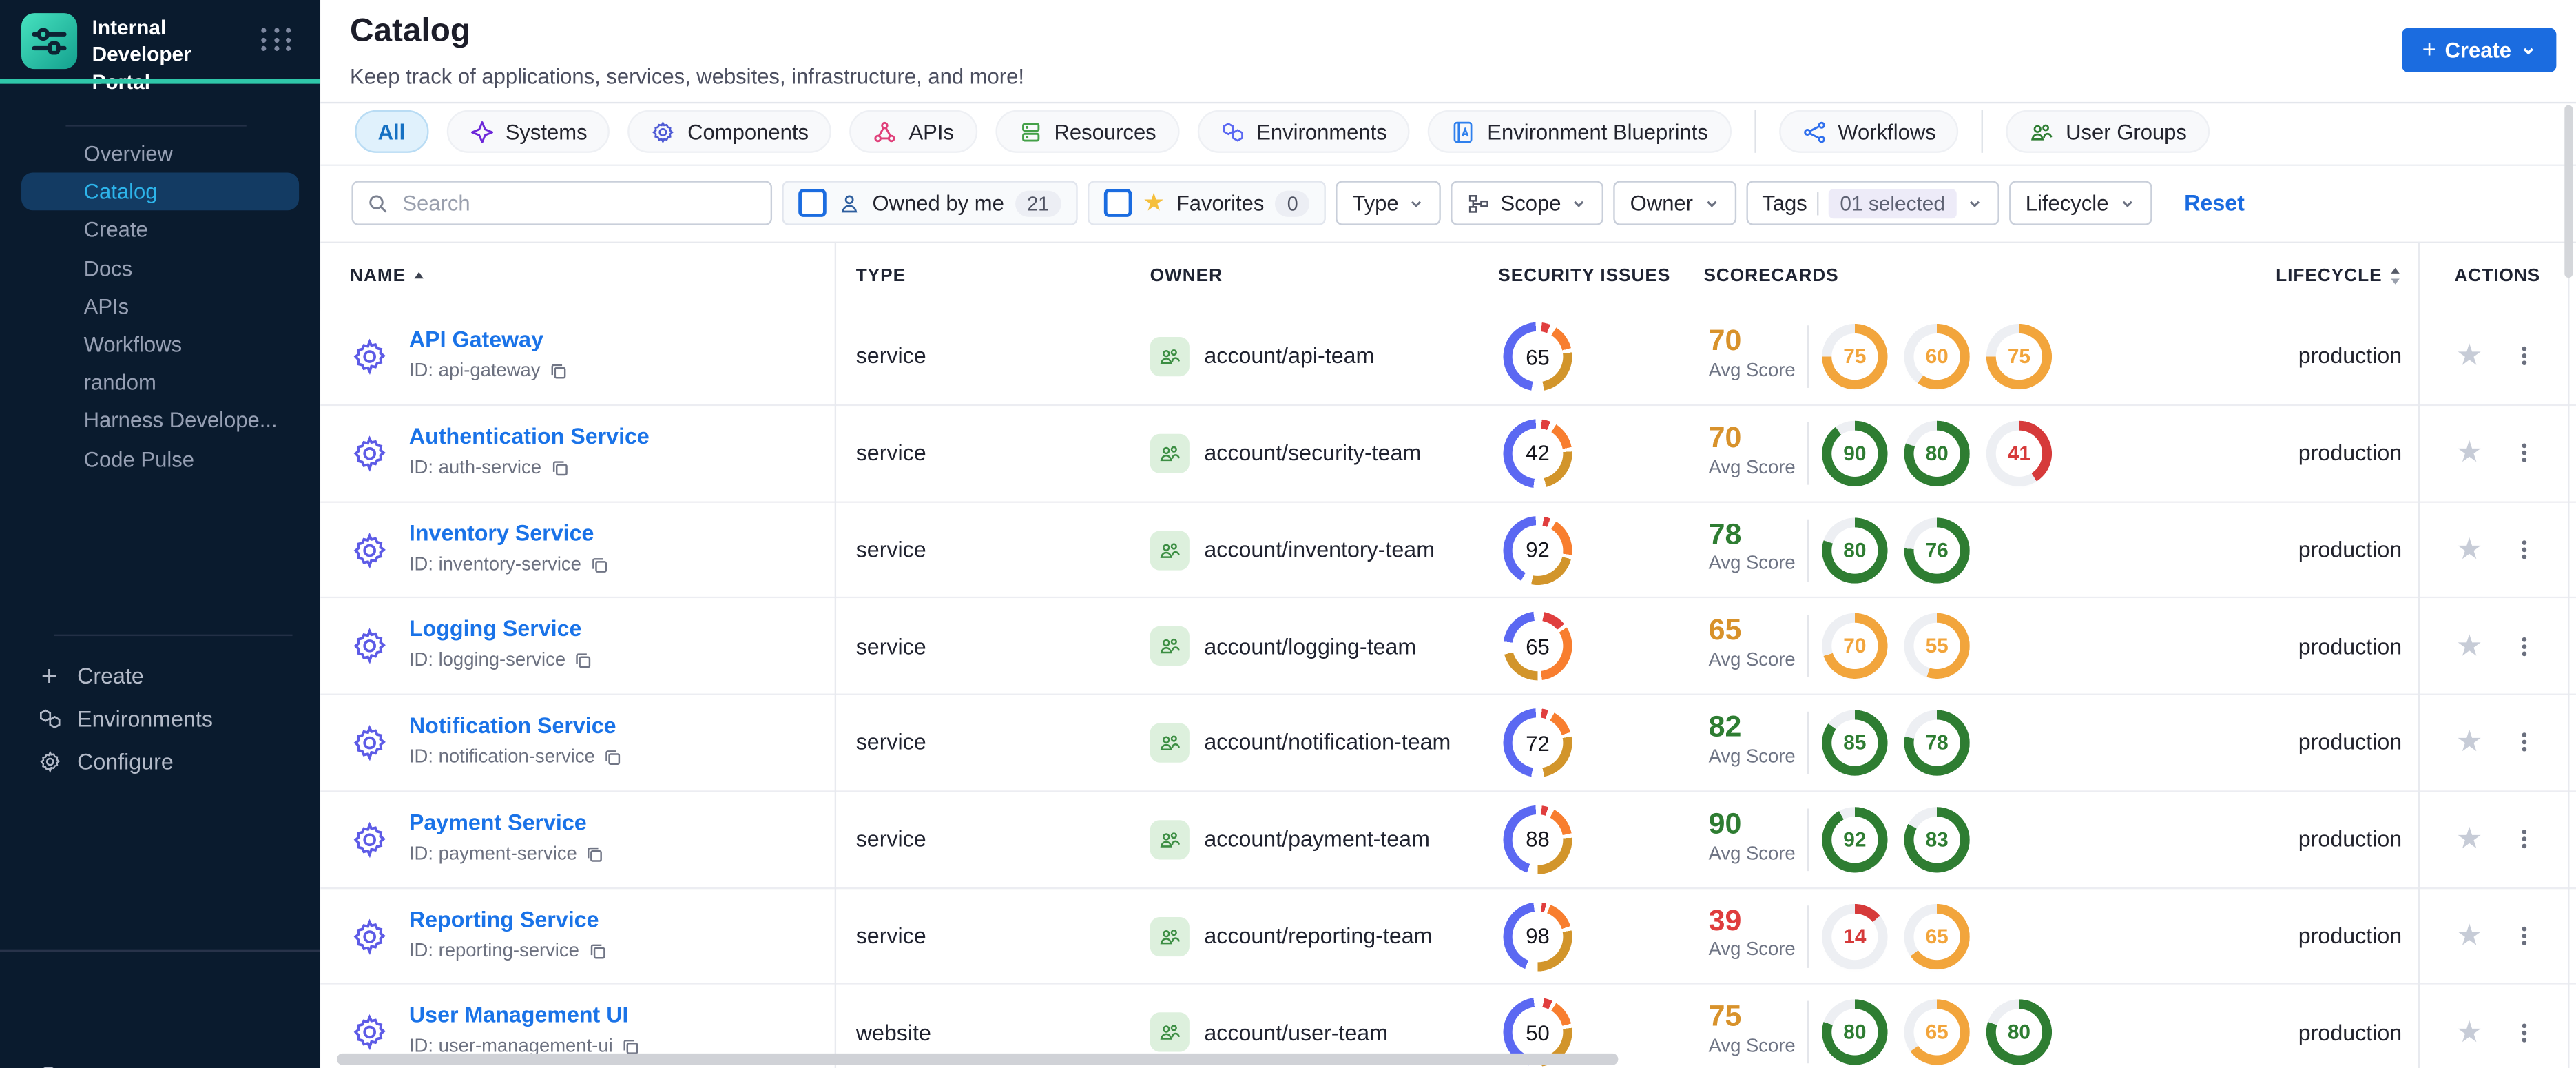  I want to click on scorecard-ring: 78, so click(1937, 743).